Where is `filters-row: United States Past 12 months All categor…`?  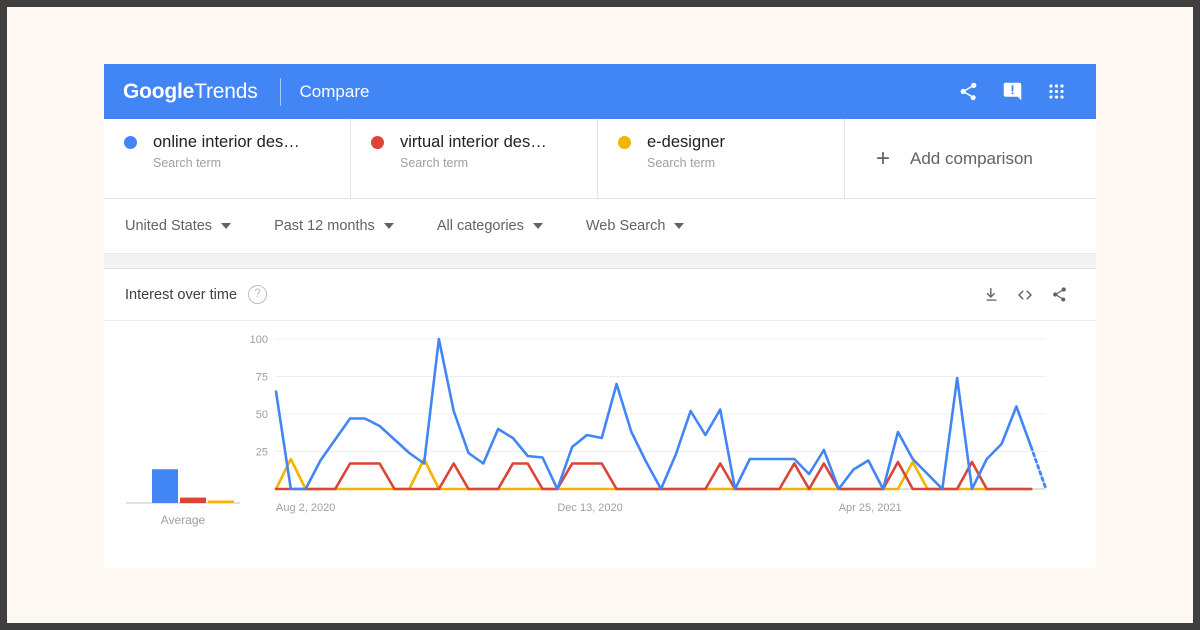
filters-row: United States Past 12 months All categor… is located at coordinates (600, 226).